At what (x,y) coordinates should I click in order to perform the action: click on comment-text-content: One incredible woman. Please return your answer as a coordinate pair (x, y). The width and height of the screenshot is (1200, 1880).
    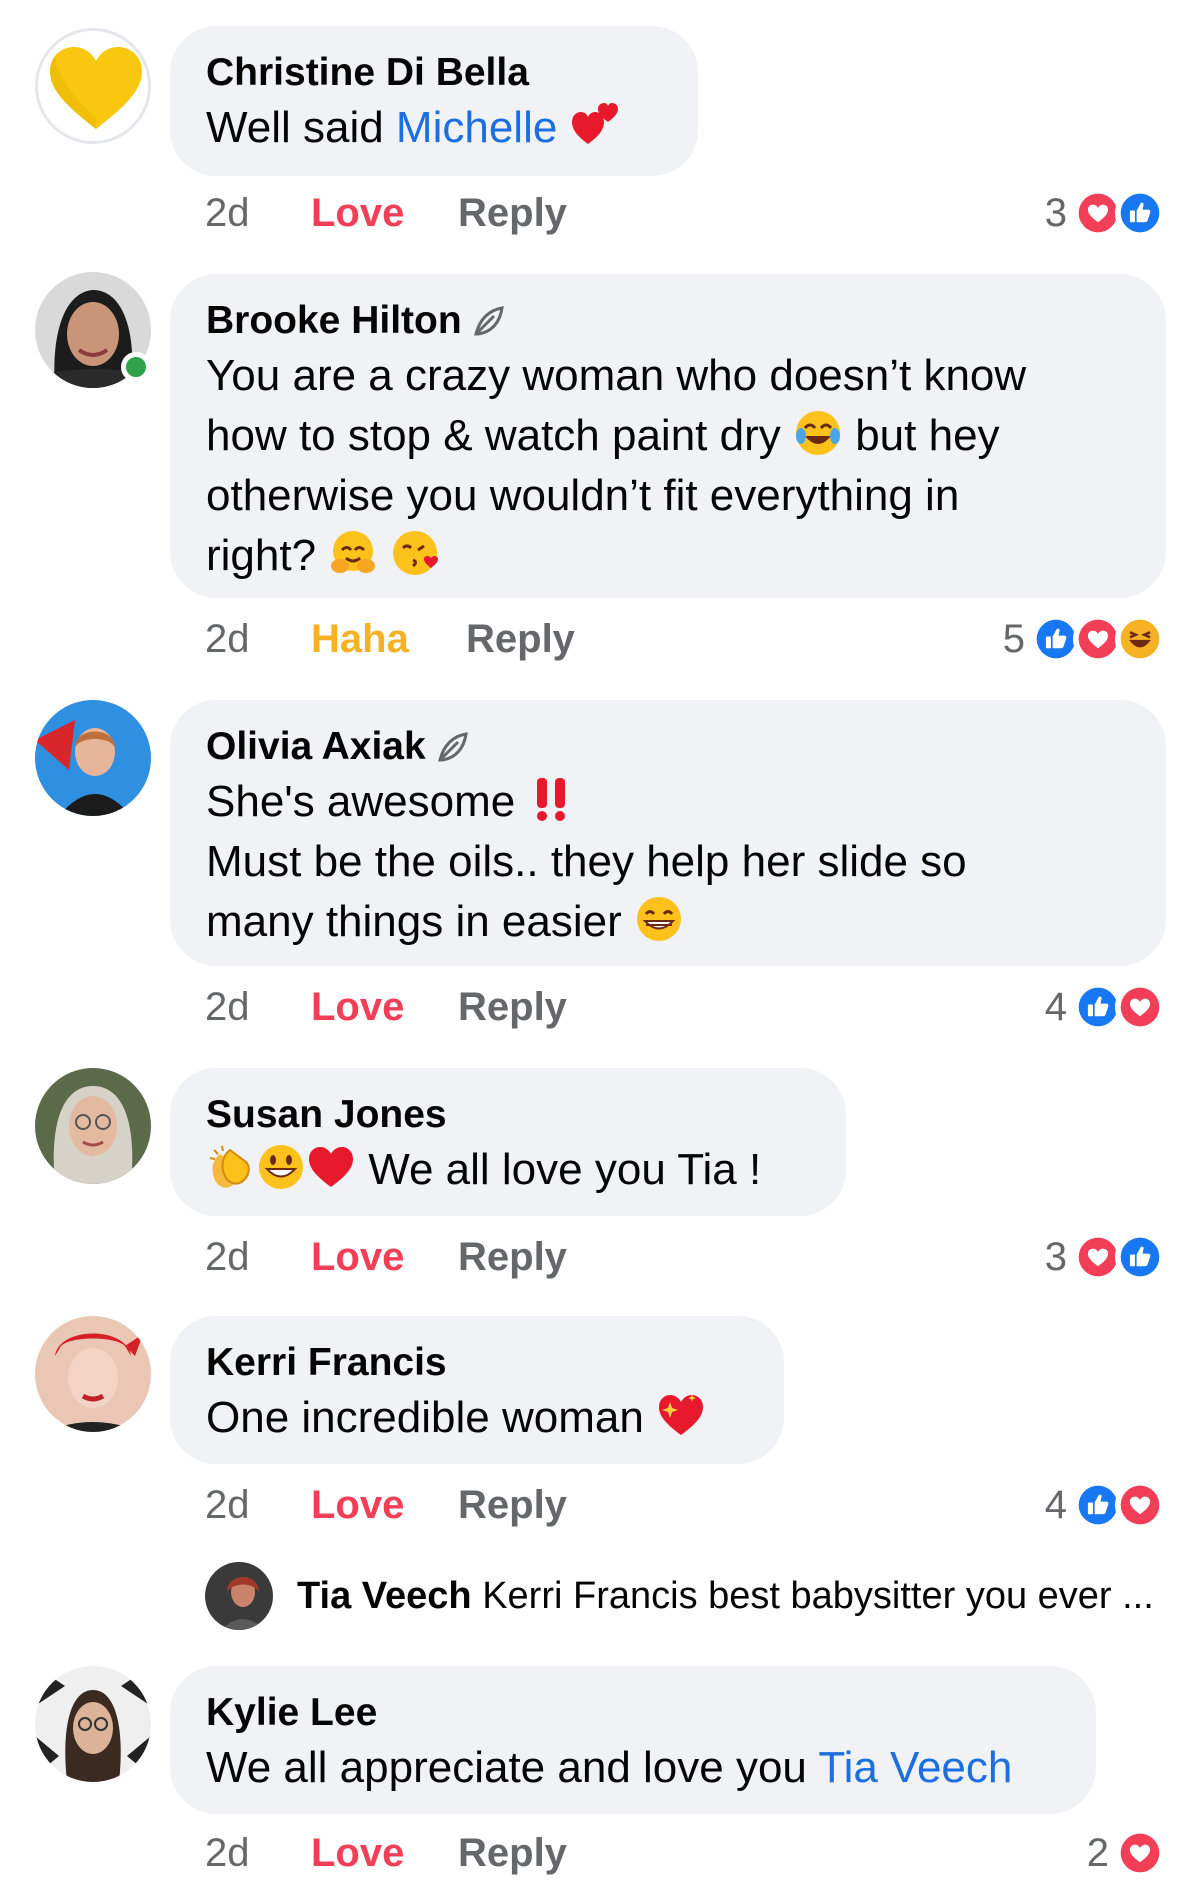
    Looking at the image, I should click on (425, 1417).